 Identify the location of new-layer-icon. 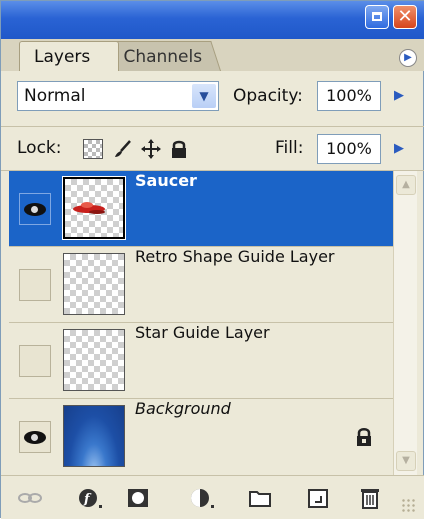
(318, 498).